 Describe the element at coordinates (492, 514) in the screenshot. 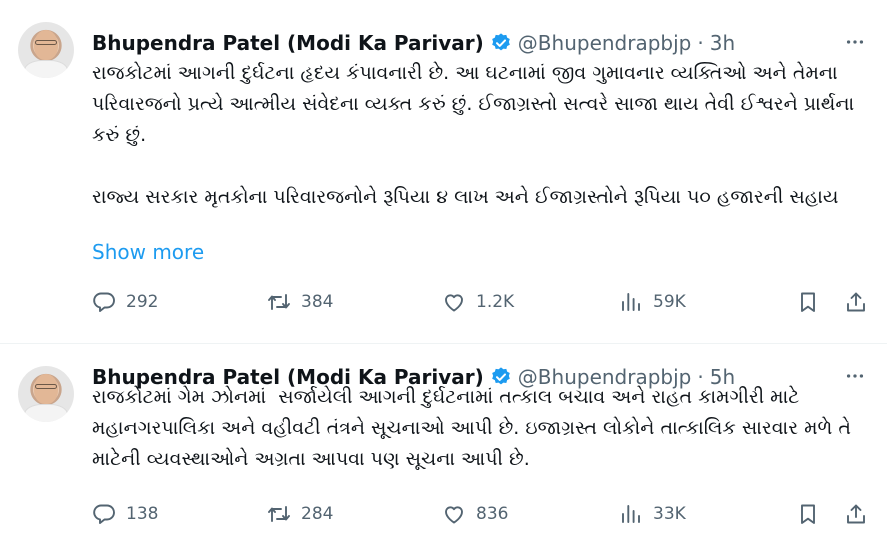

I see `like-count: 836` at that location.